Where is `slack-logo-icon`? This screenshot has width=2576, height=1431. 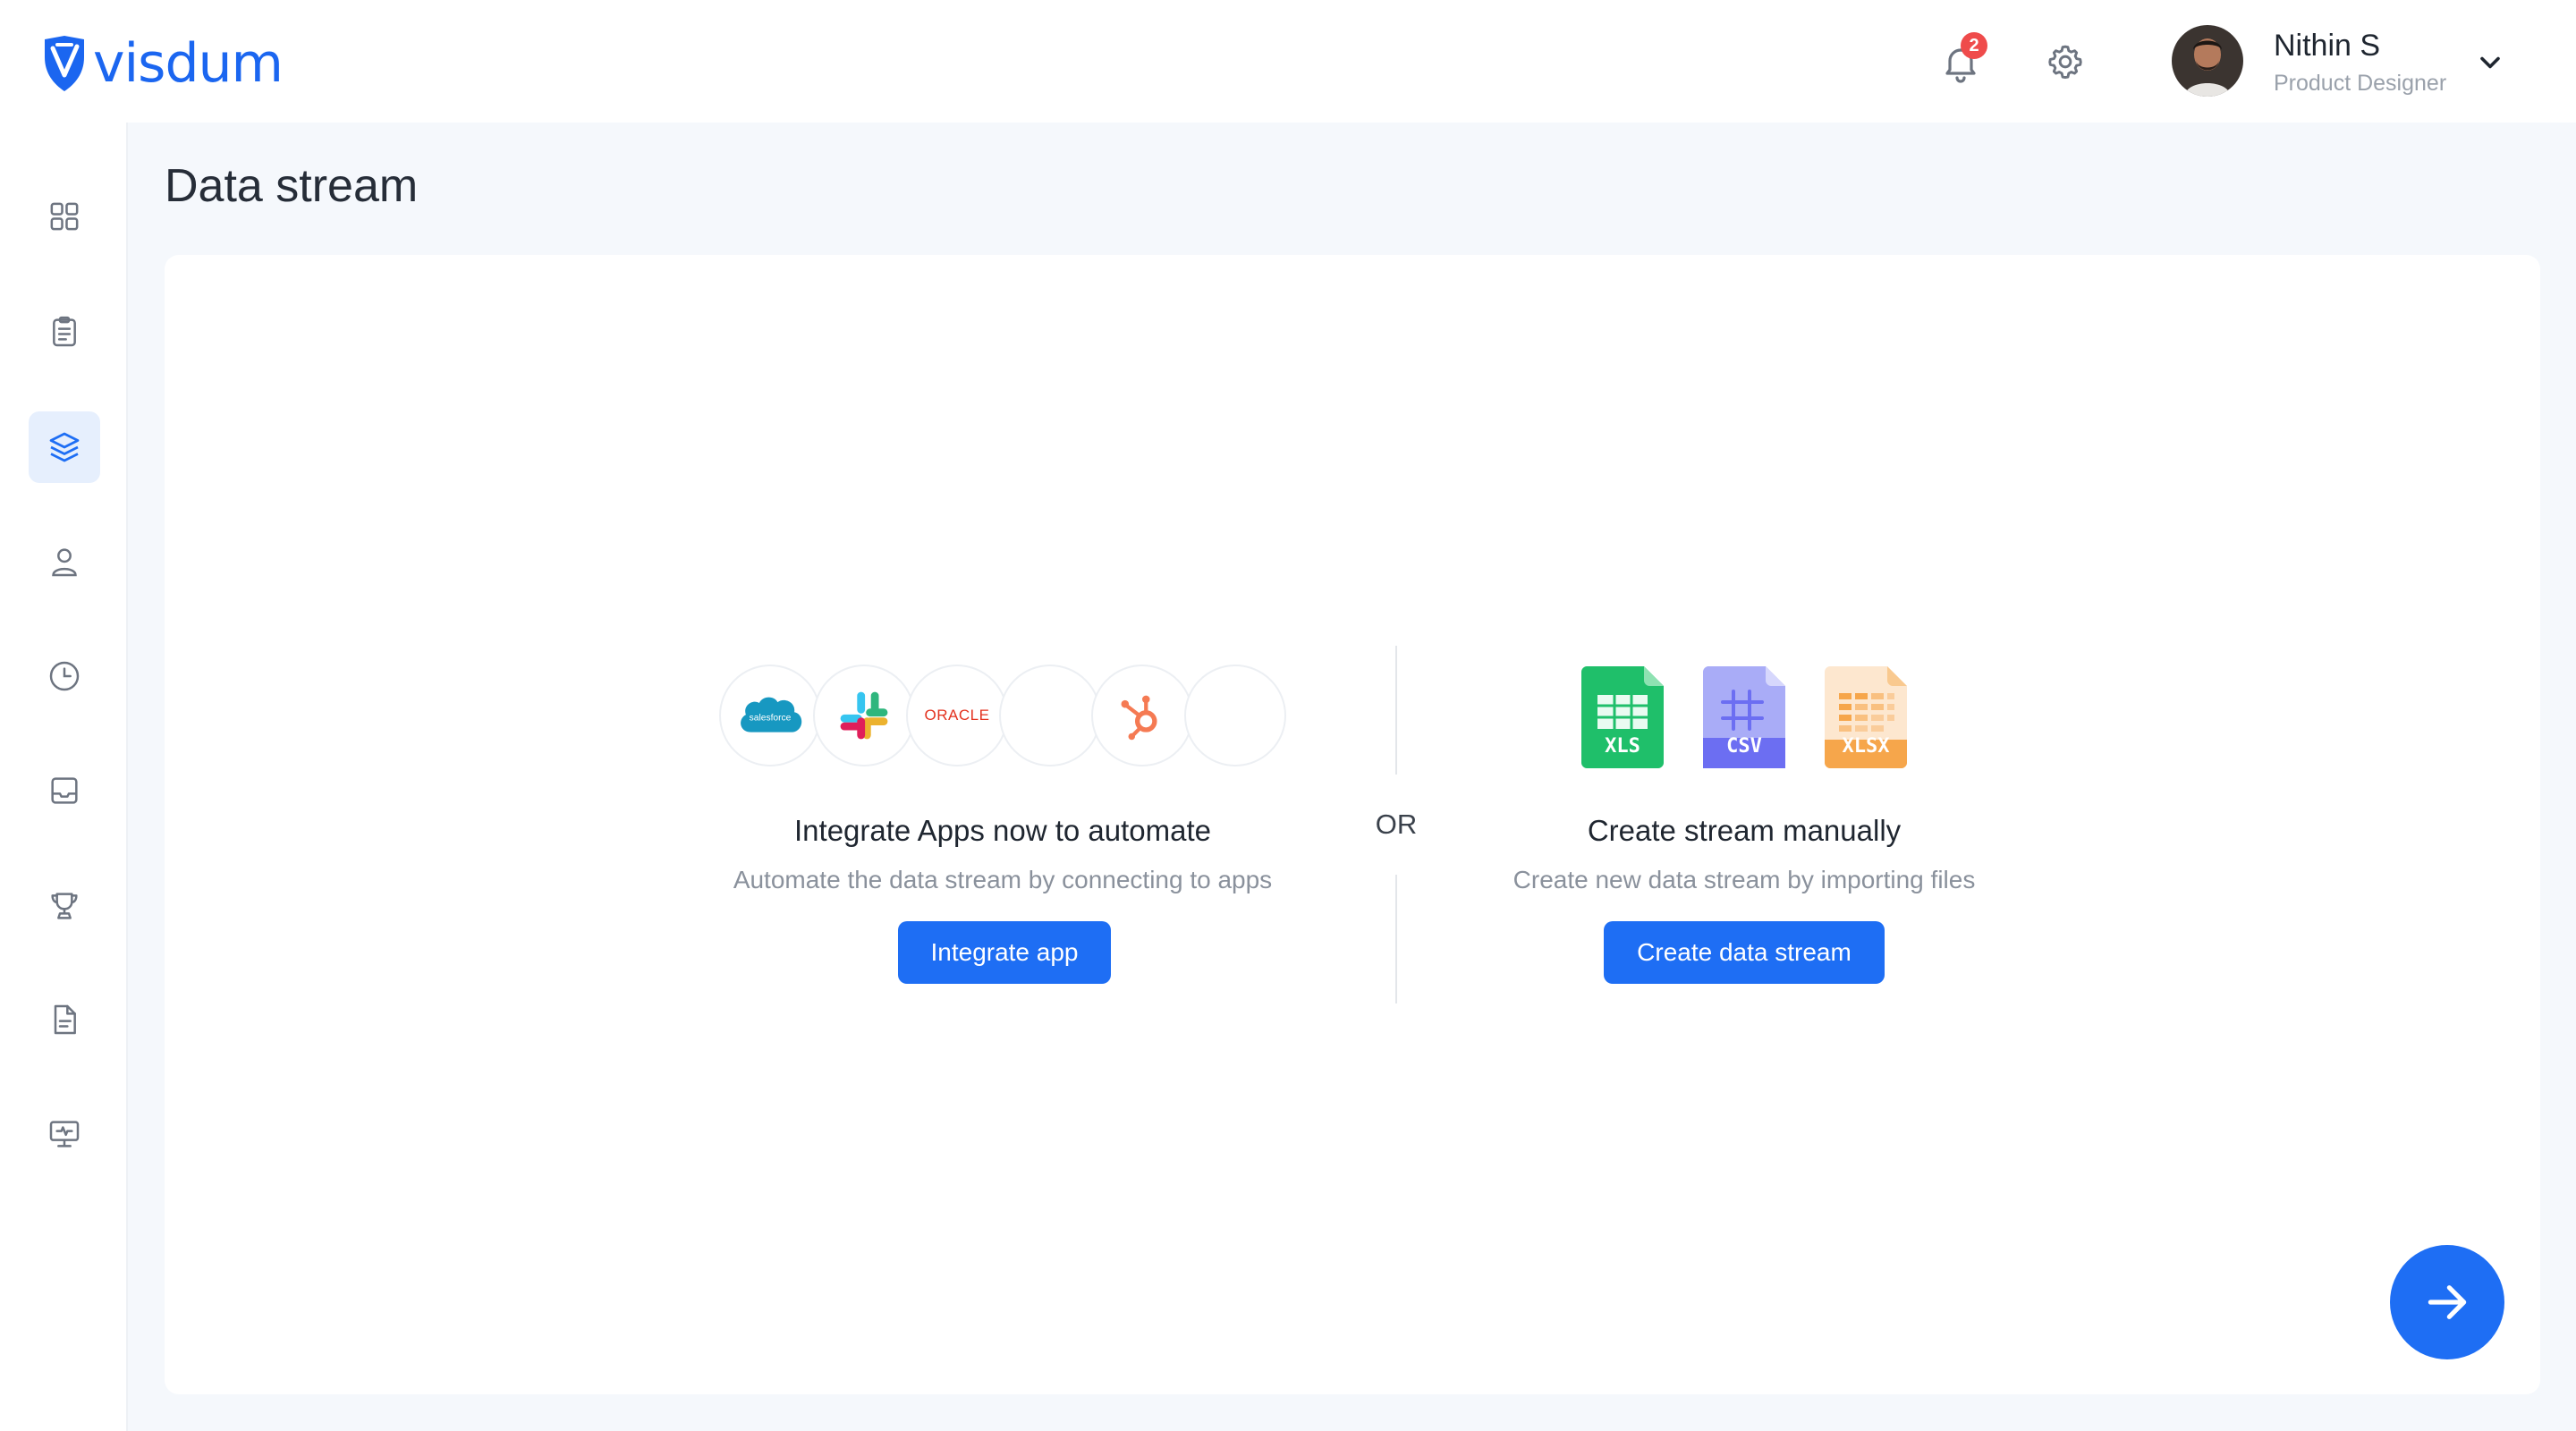 slack-logo-icon is located at coordinates (864, 716).